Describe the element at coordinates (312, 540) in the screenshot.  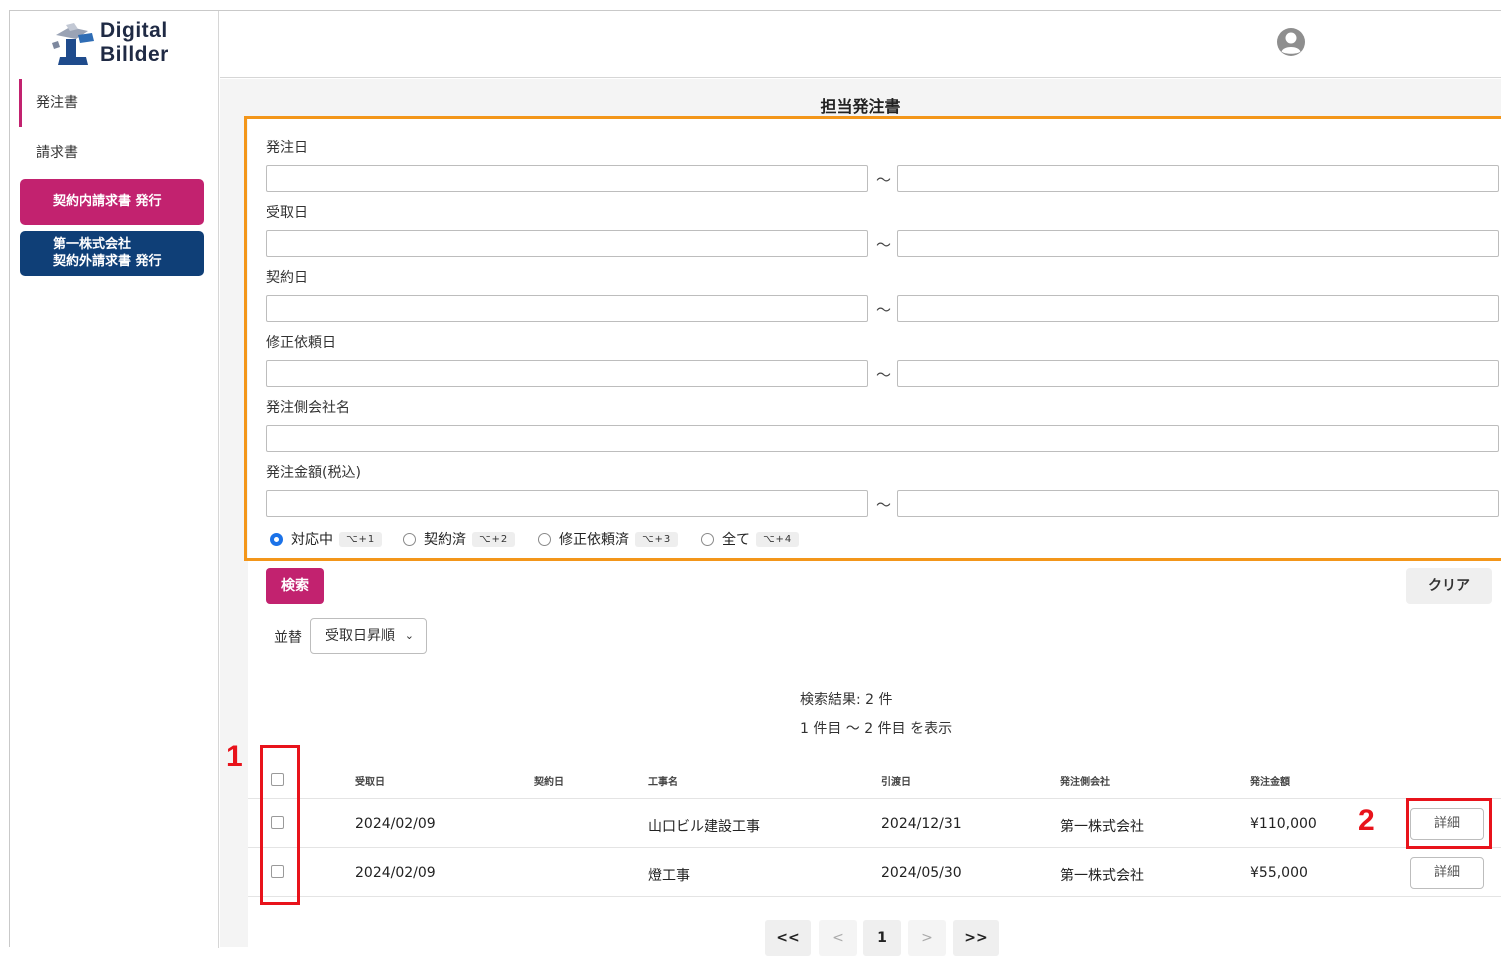
I see `radio-label: 対応中` at that location.